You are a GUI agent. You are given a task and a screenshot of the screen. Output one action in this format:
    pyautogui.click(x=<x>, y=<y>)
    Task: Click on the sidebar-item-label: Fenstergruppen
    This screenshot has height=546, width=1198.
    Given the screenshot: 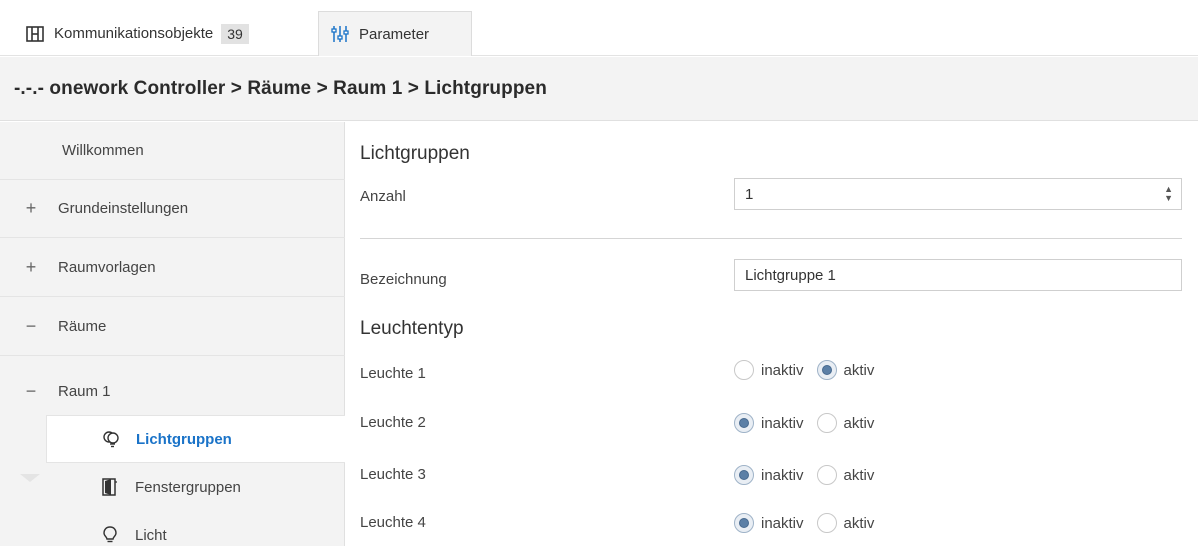 What is the action you would take?
    pyautogui.click(x=188, y=487)
    